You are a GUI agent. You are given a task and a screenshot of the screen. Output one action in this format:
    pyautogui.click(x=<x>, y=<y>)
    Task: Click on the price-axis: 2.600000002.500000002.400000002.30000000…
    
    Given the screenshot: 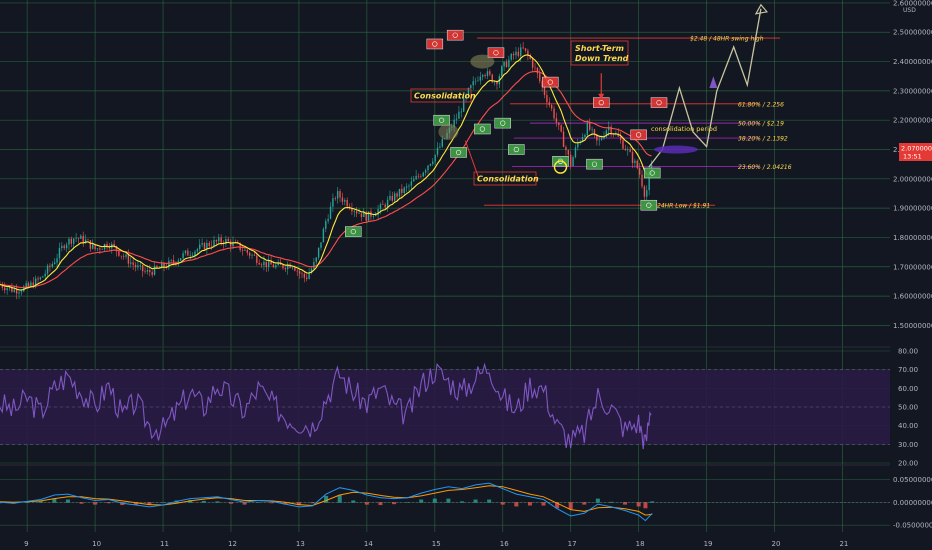 What is the action you would take?
    pyautogui.click(x=911, y=275)
    